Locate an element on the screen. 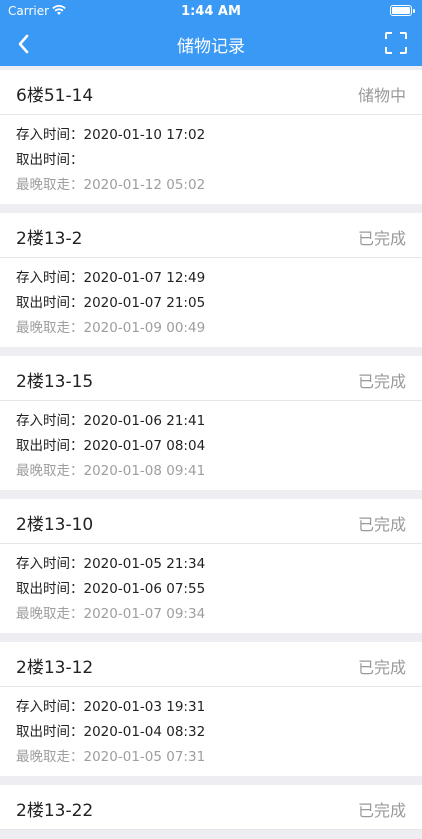 The height and width of the screenshot is (839, 422). nav-bar: 储物记录 is located at coordinates (211, 44).